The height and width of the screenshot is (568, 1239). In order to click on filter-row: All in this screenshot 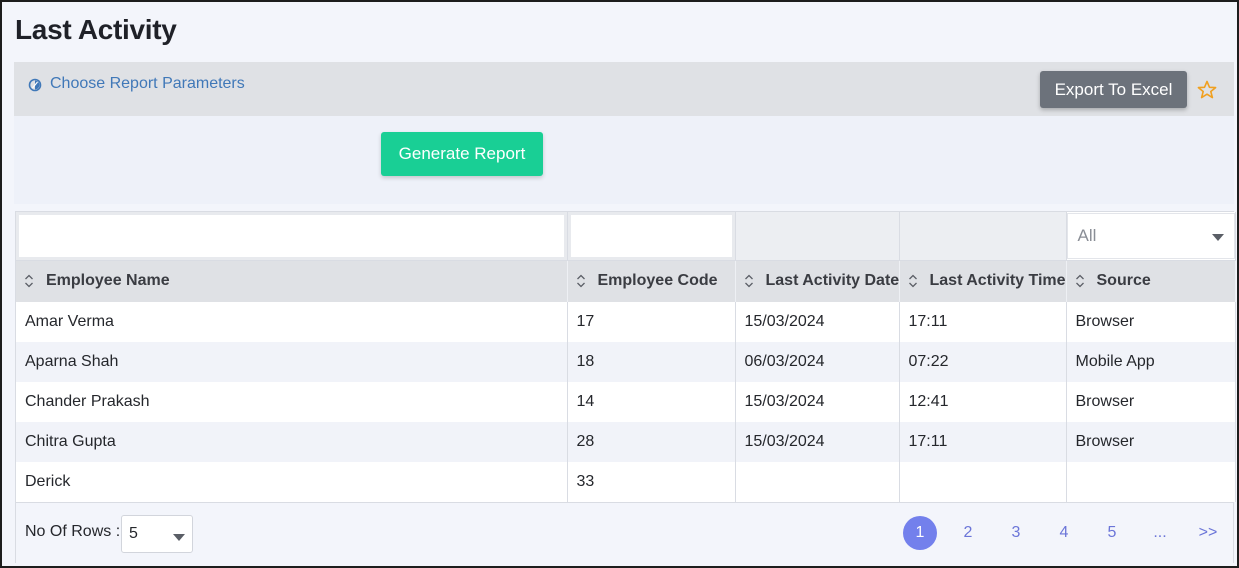, I will do `click(626, 236)`.